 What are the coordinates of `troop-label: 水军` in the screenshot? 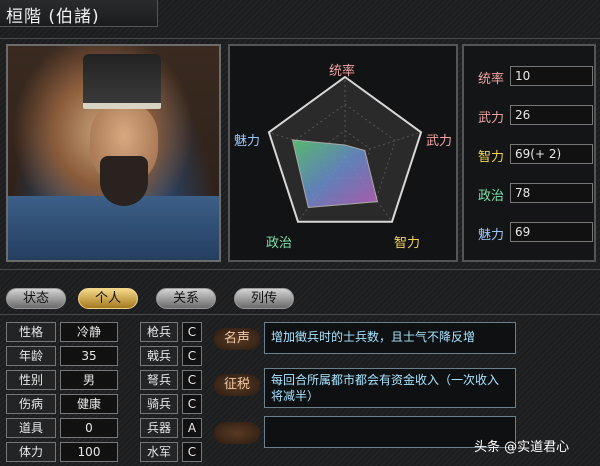 It's located at (159, 452).